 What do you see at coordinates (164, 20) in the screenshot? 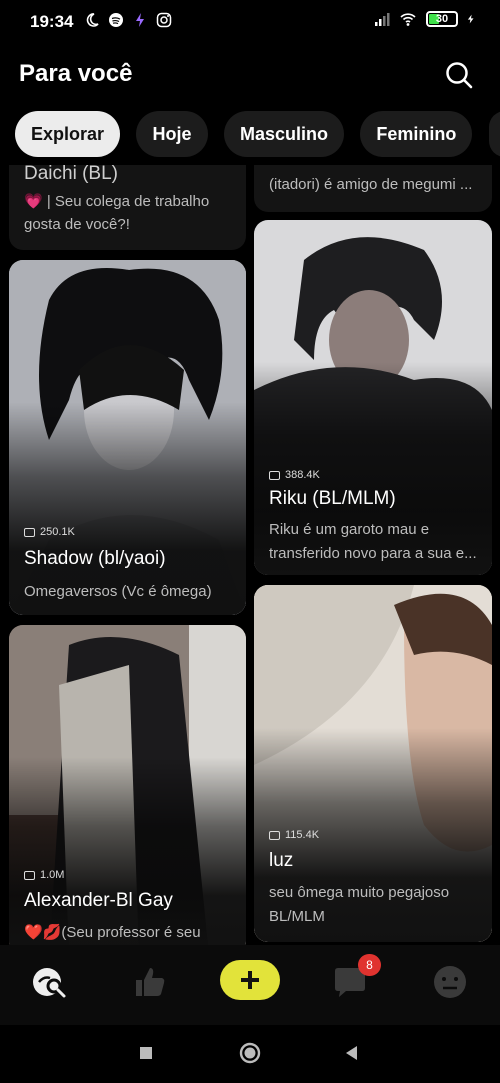
I see `instagram-icon` at bounding box center [164, 20].